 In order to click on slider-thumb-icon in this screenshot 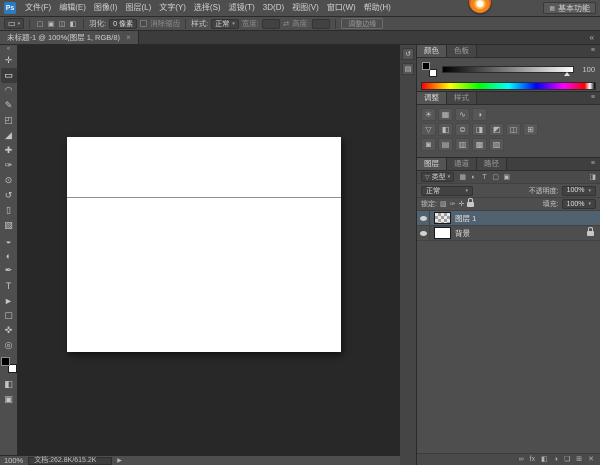, I will do `click(567, 74)`.